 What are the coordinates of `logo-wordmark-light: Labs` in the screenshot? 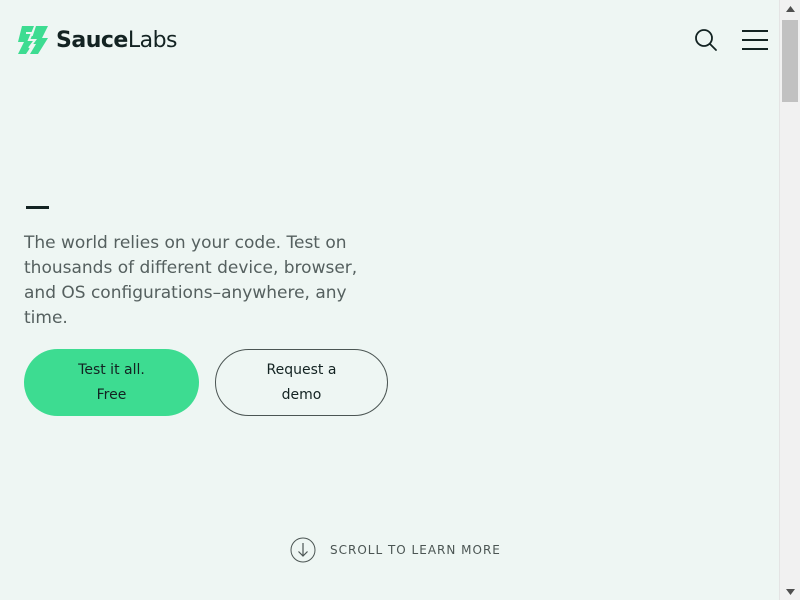 It's located at (152, 40).